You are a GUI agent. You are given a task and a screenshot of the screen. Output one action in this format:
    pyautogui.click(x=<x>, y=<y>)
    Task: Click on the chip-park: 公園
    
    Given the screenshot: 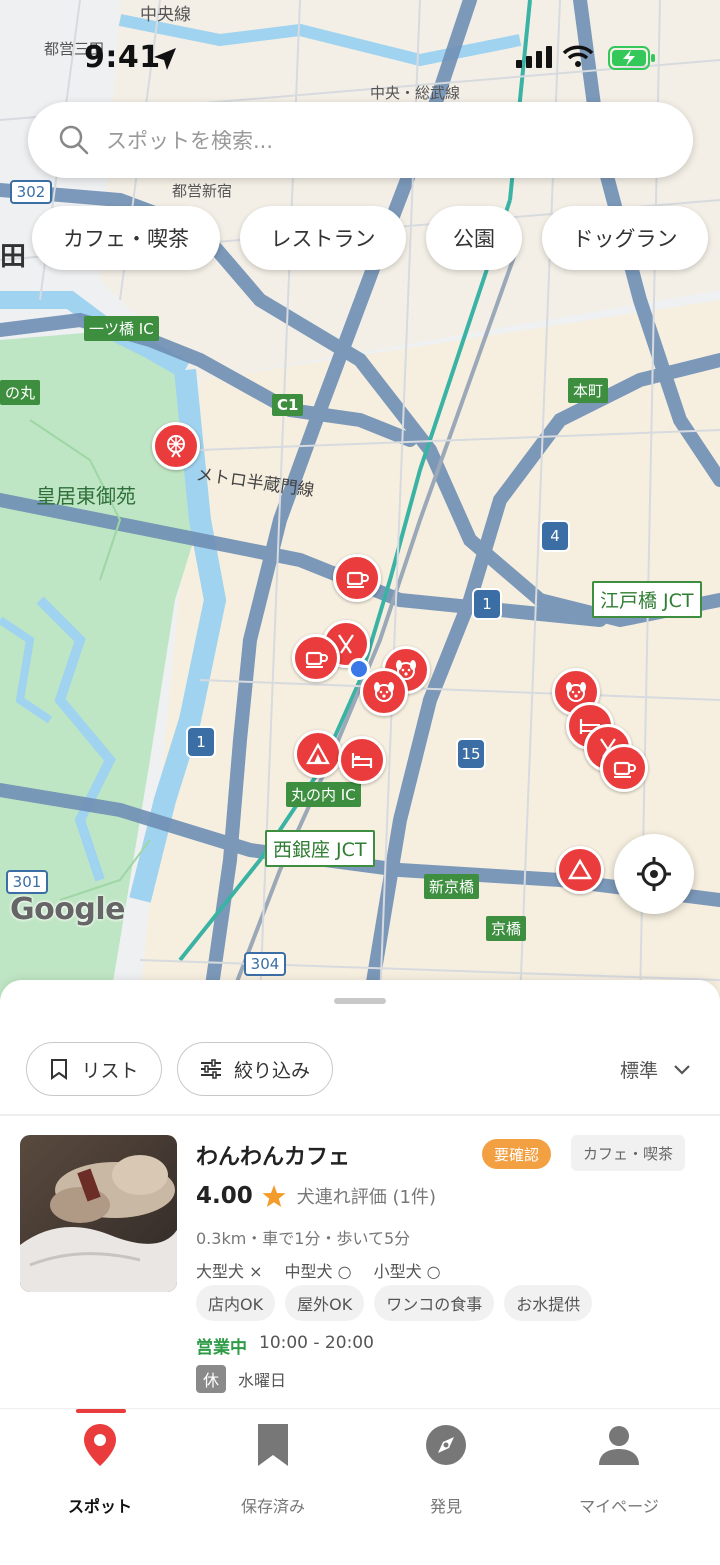 What is the action you would take?
    pyautogui.click(x=474, y=238)
    